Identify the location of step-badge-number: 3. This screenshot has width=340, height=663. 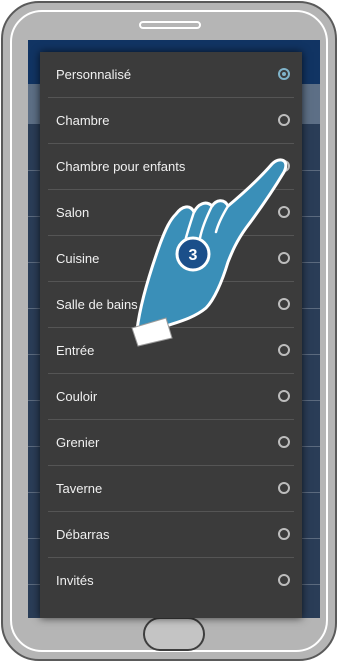
(193, 255).